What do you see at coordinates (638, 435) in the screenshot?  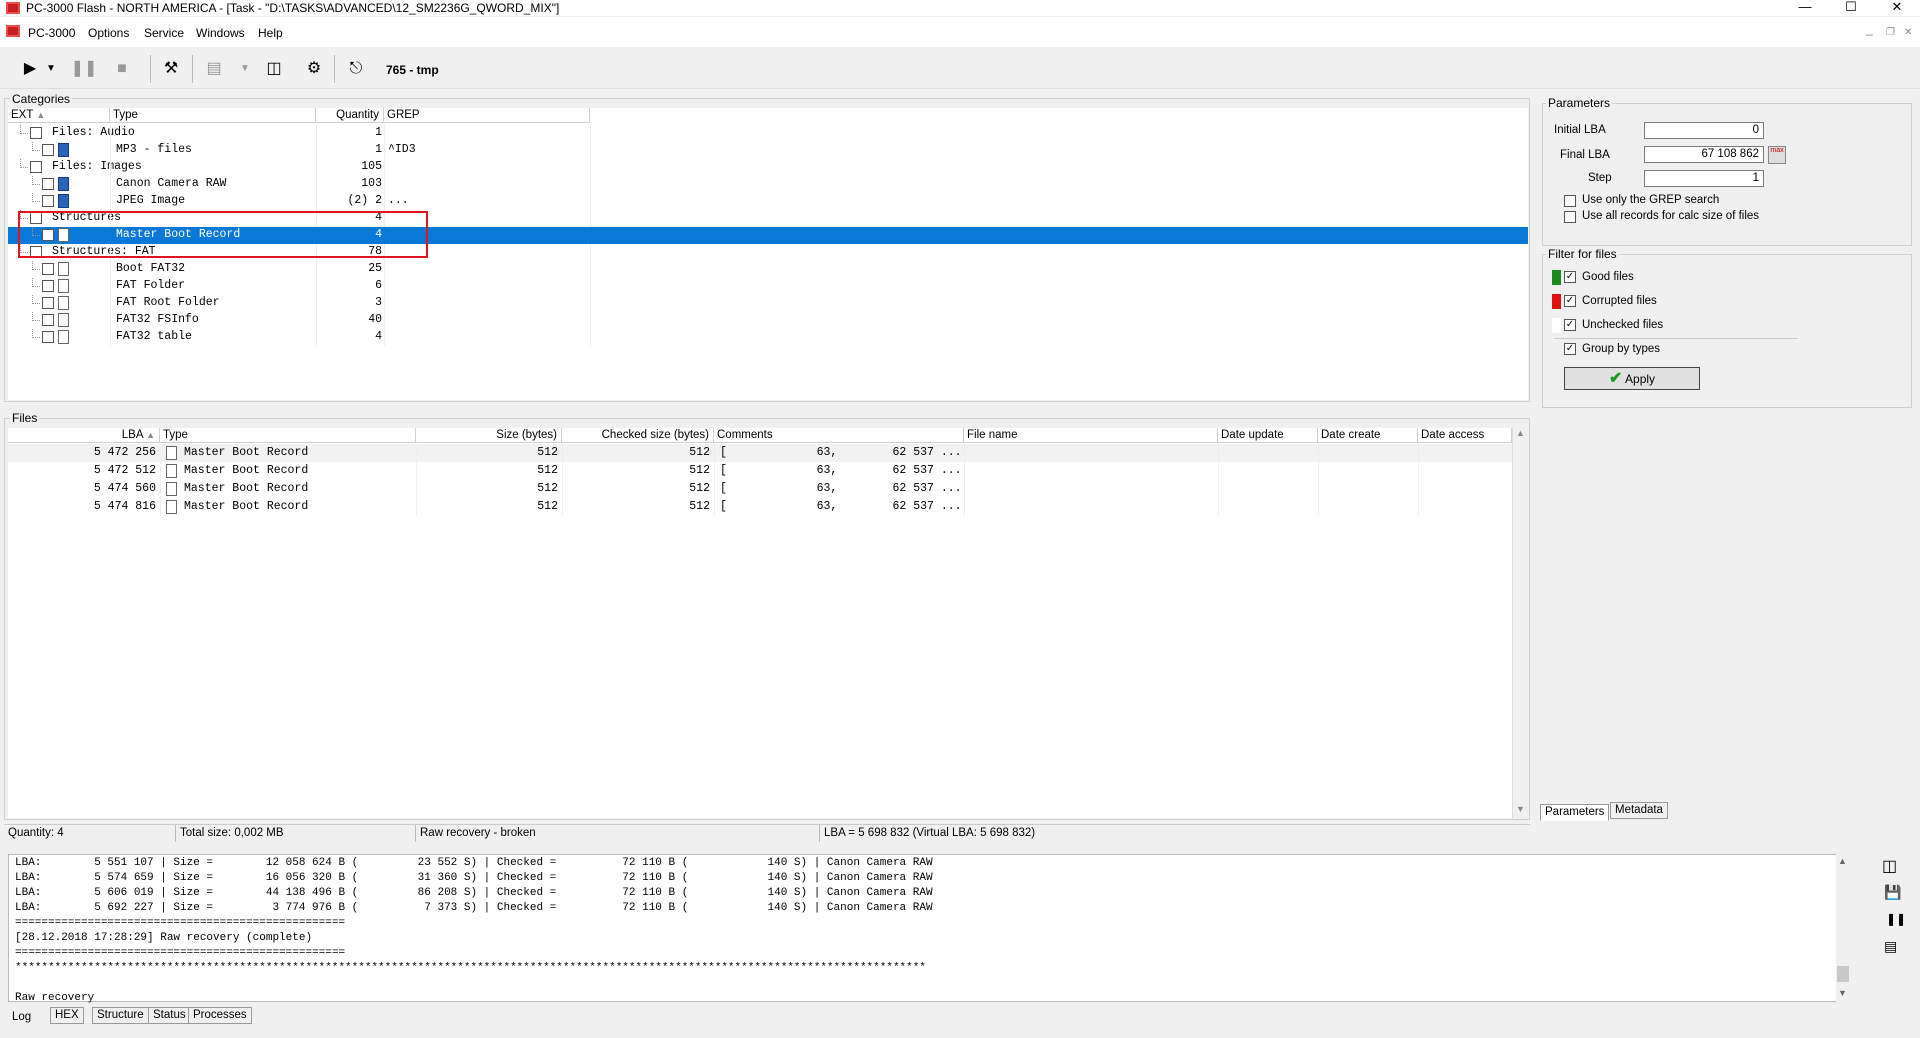 I see `col-checked-header: Checked size (bytes)` at bounding box center [638, 435].